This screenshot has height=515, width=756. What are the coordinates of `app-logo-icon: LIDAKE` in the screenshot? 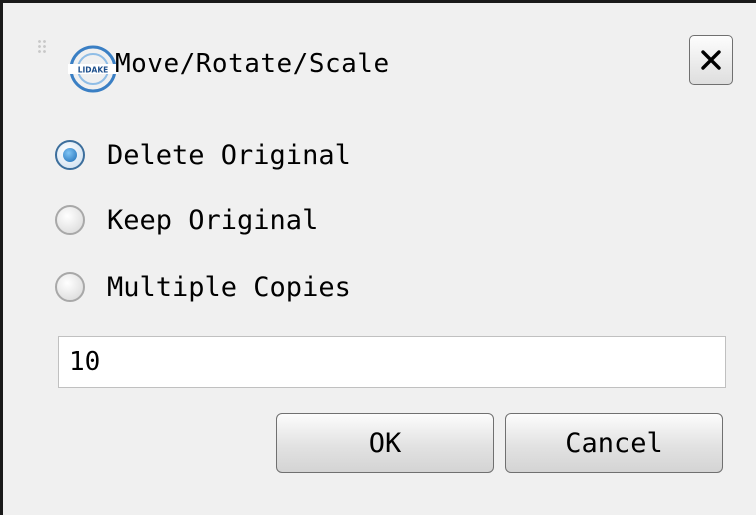 It's located at (93, 69).